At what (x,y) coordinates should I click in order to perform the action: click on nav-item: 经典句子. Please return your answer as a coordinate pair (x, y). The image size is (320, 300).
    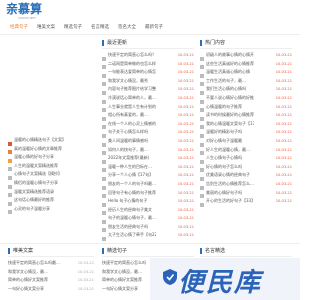
    Looking at the image, I should click on (19, 28).